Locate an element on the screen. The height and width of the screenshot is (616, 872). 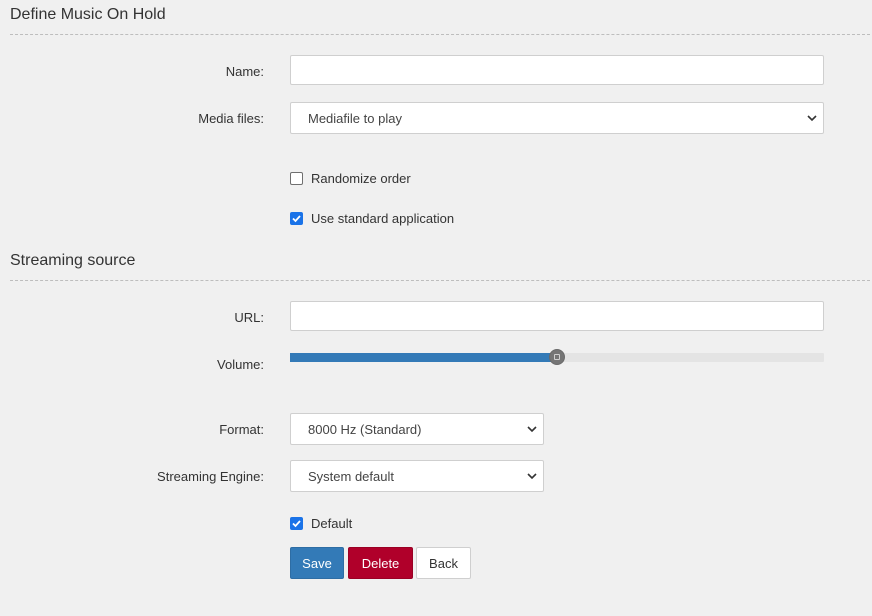
name-input is located at coordinates (557, 70).